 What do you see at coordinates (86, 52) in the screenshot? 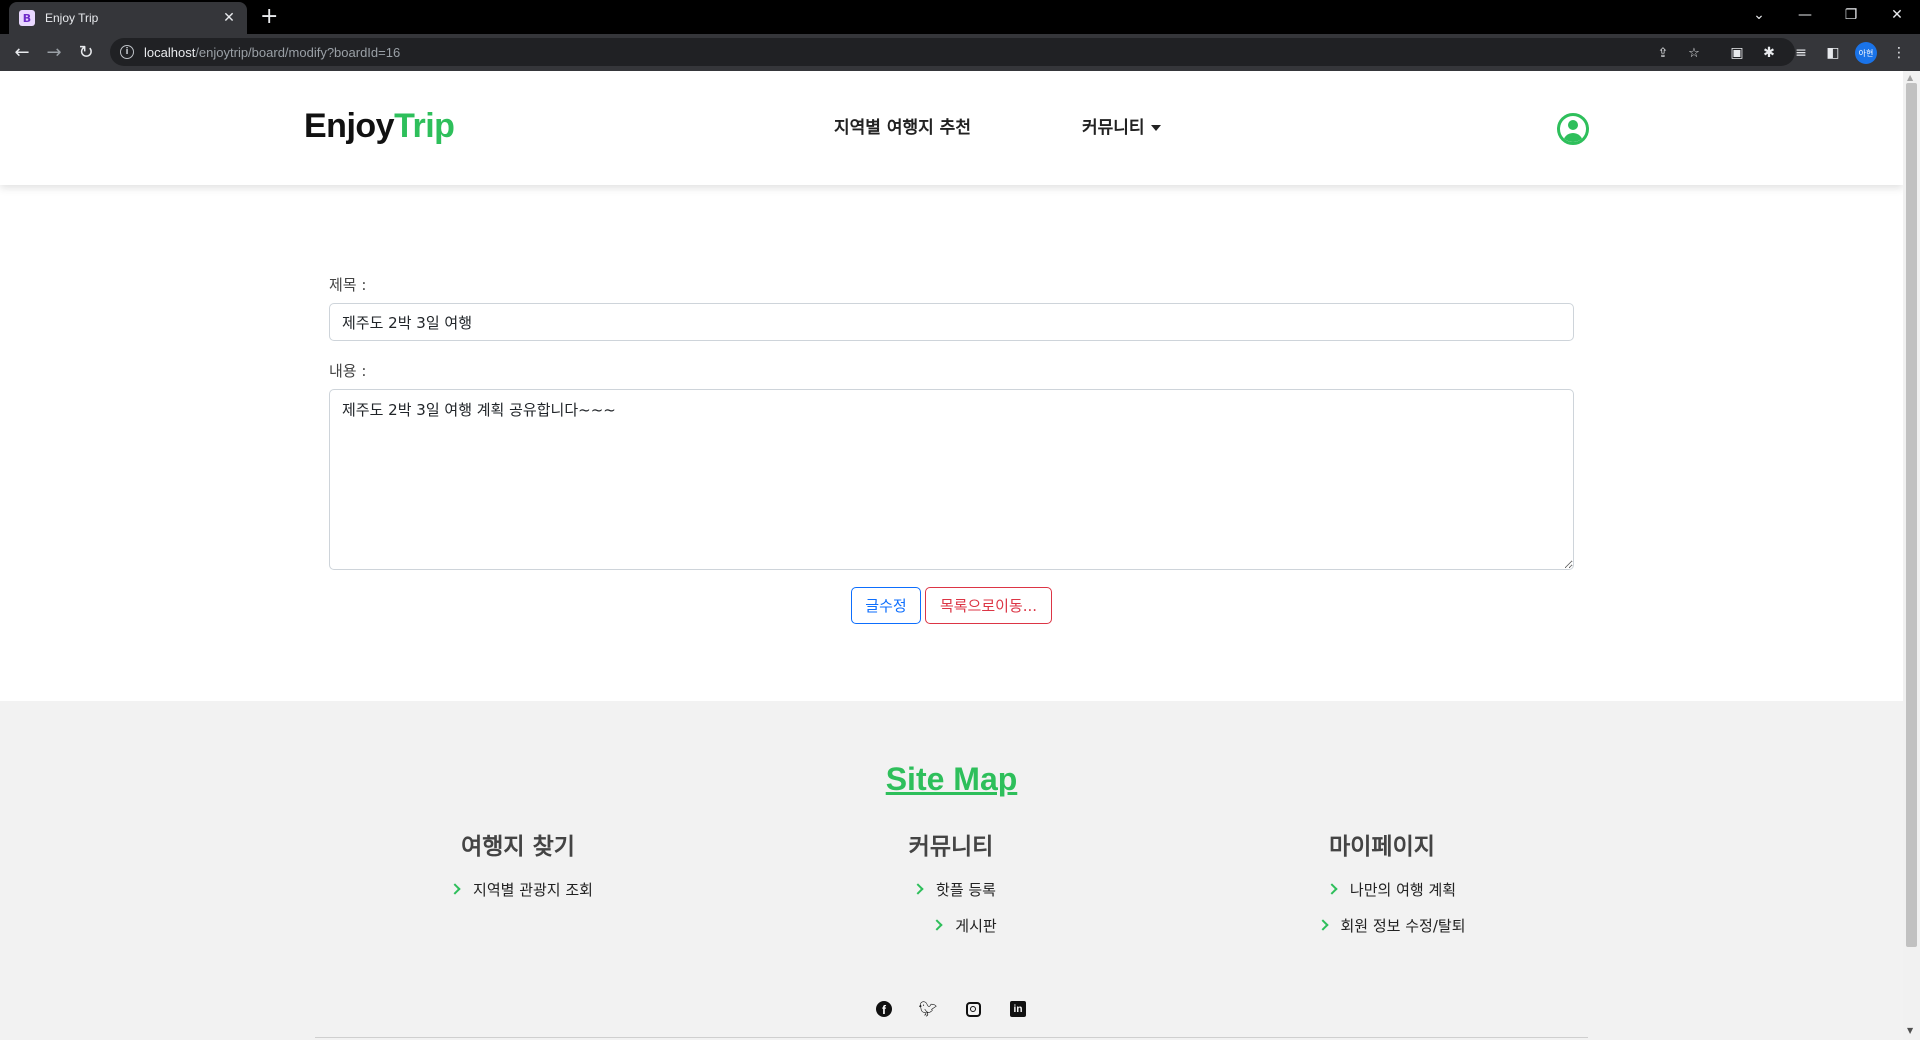
I see `reload-icon: ↻` at bounding box center [86, 52].